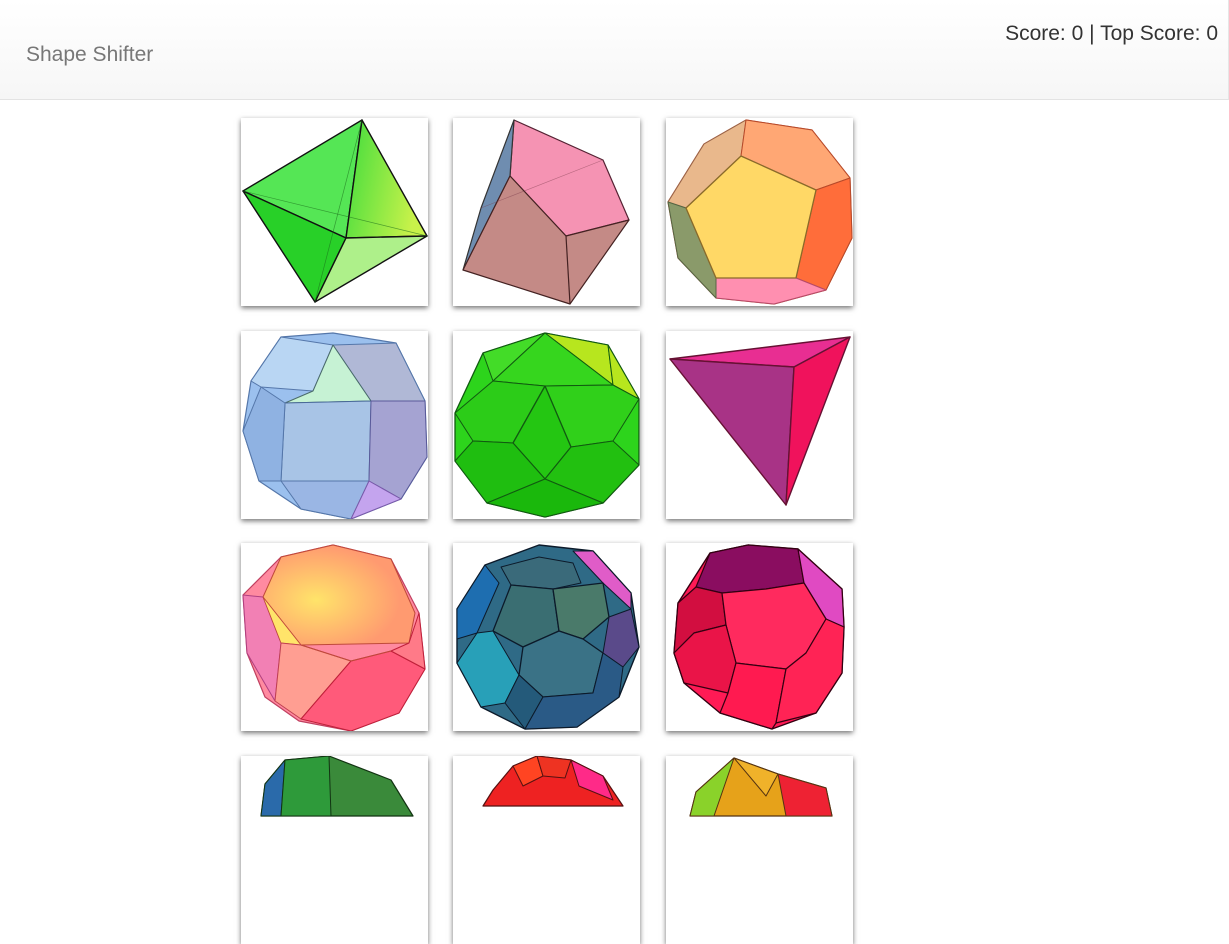 This screenshot has width=1229, height=944. What do you see at coordinates (1077, 33) in the screenshot?
I see `score-value: 0` at bounding box center [1077, 33].